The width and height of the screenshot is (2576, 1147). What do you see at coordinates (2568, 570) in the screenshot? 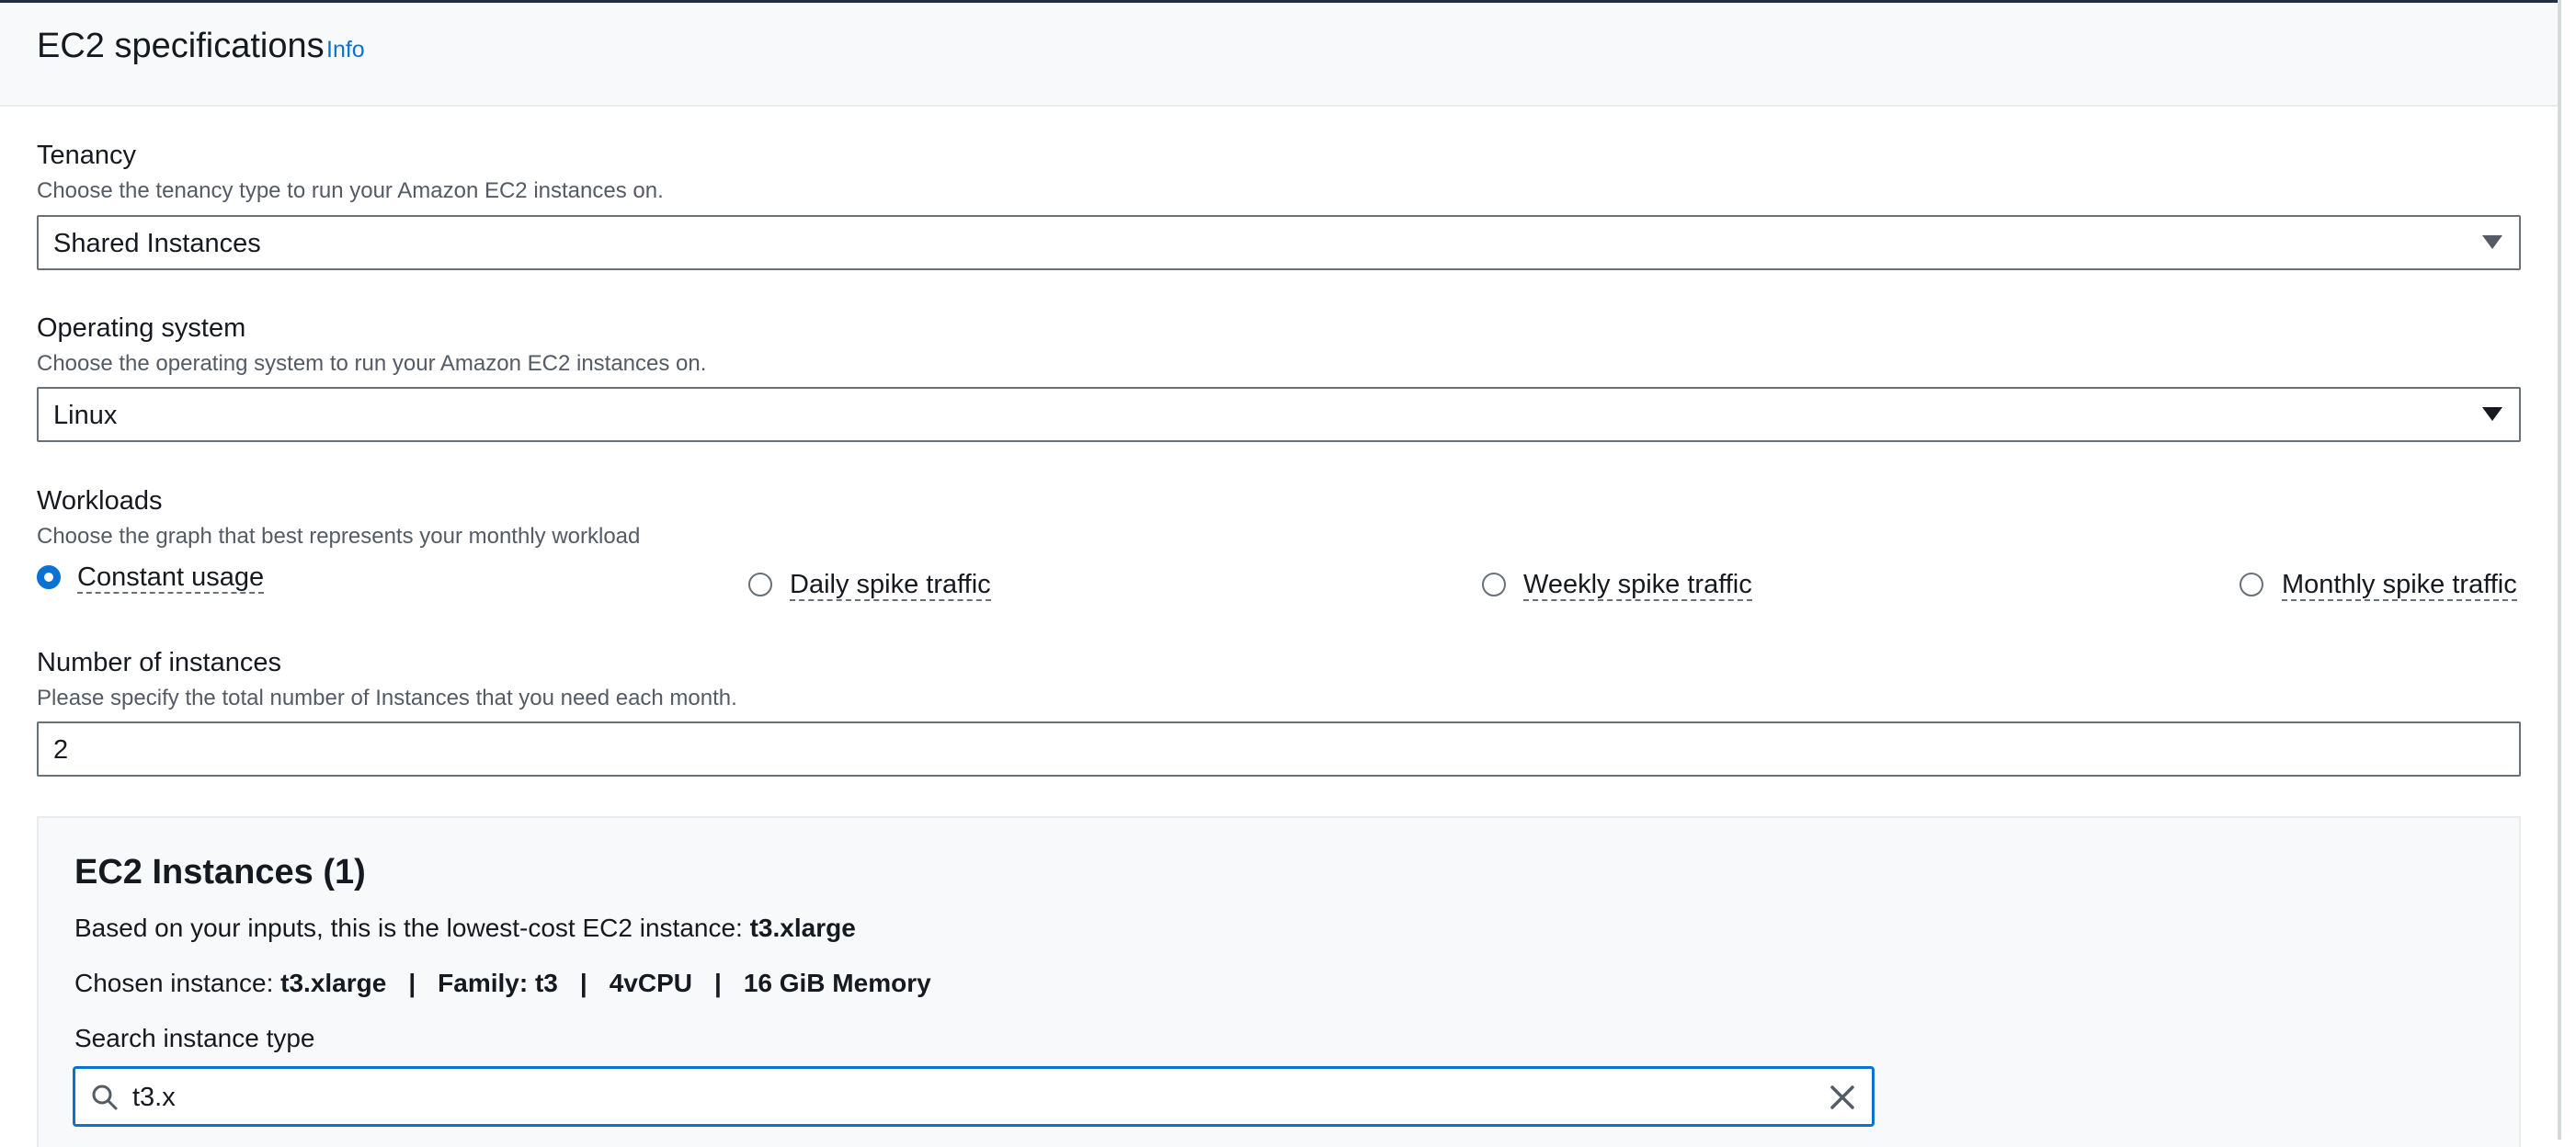
I see `right-gutter` at bounding box center [2568, 570].